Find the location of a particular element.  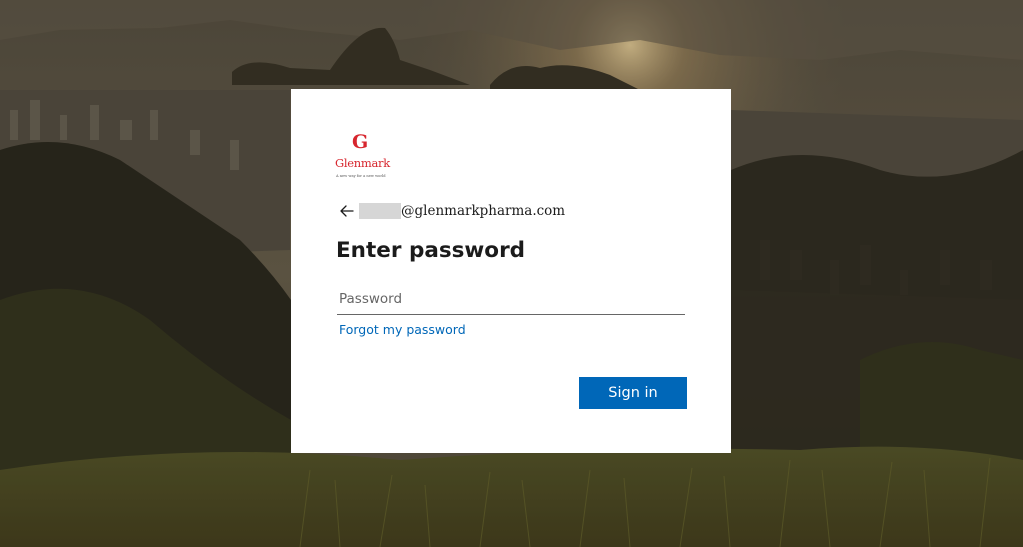

arrow-left-icon is located at coordinates (347, 211).